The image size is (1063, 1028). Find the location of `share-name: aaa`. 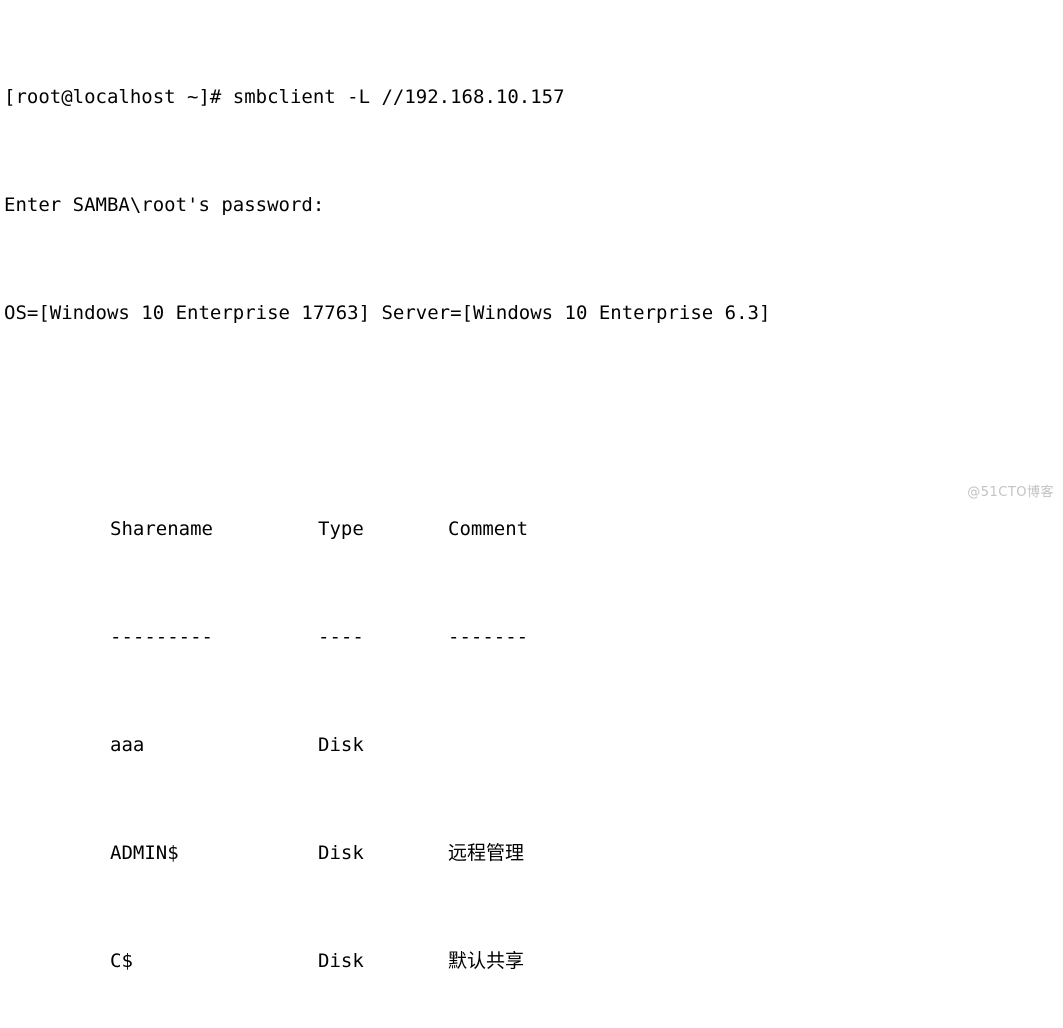

share-name: aaa is located at coordinates (127, 745).